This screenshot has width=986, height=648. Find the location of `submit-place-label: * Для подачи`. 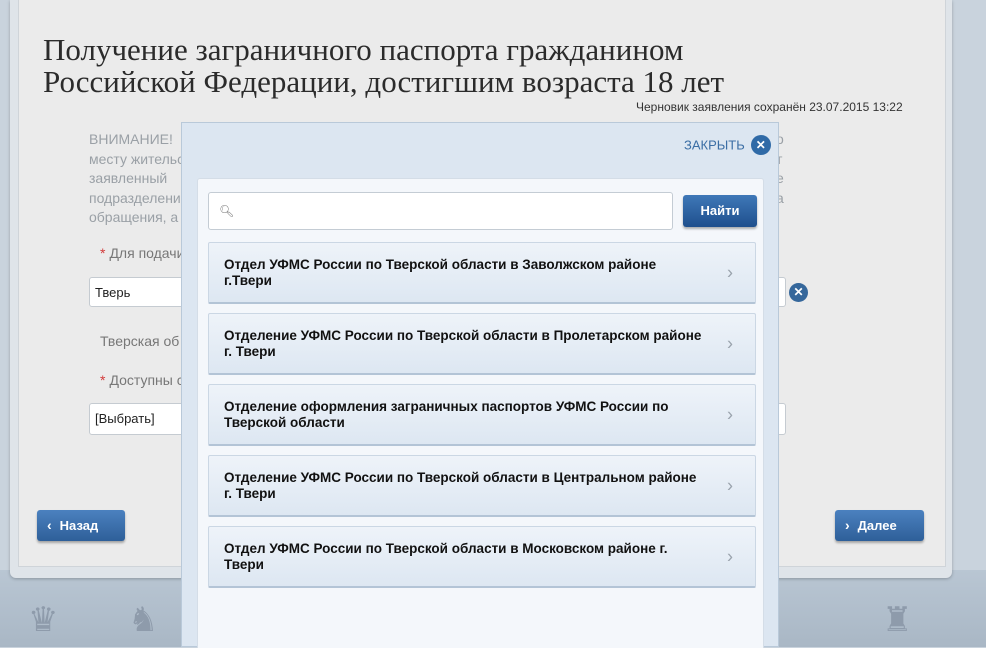

submit-place-label: * Для подачи is located at coordinates (142, 253).